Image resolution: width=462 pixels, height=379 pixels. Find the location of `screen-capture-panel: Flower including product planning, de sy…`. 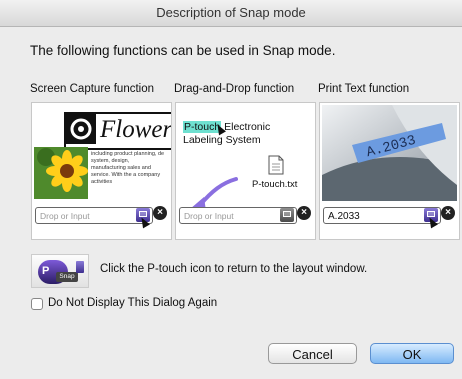

screen-capture-panel: Flower including product planning, de sy… is located at coordinates (101, 171).